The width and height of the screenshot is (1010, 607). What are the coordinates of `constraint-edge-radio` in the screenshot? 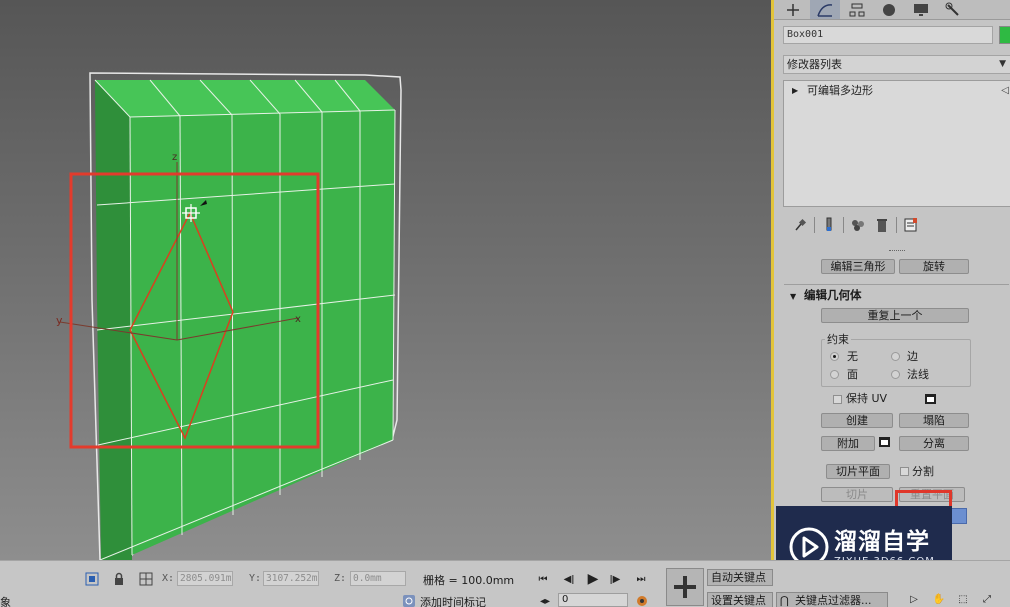 It's located at (895, 356).